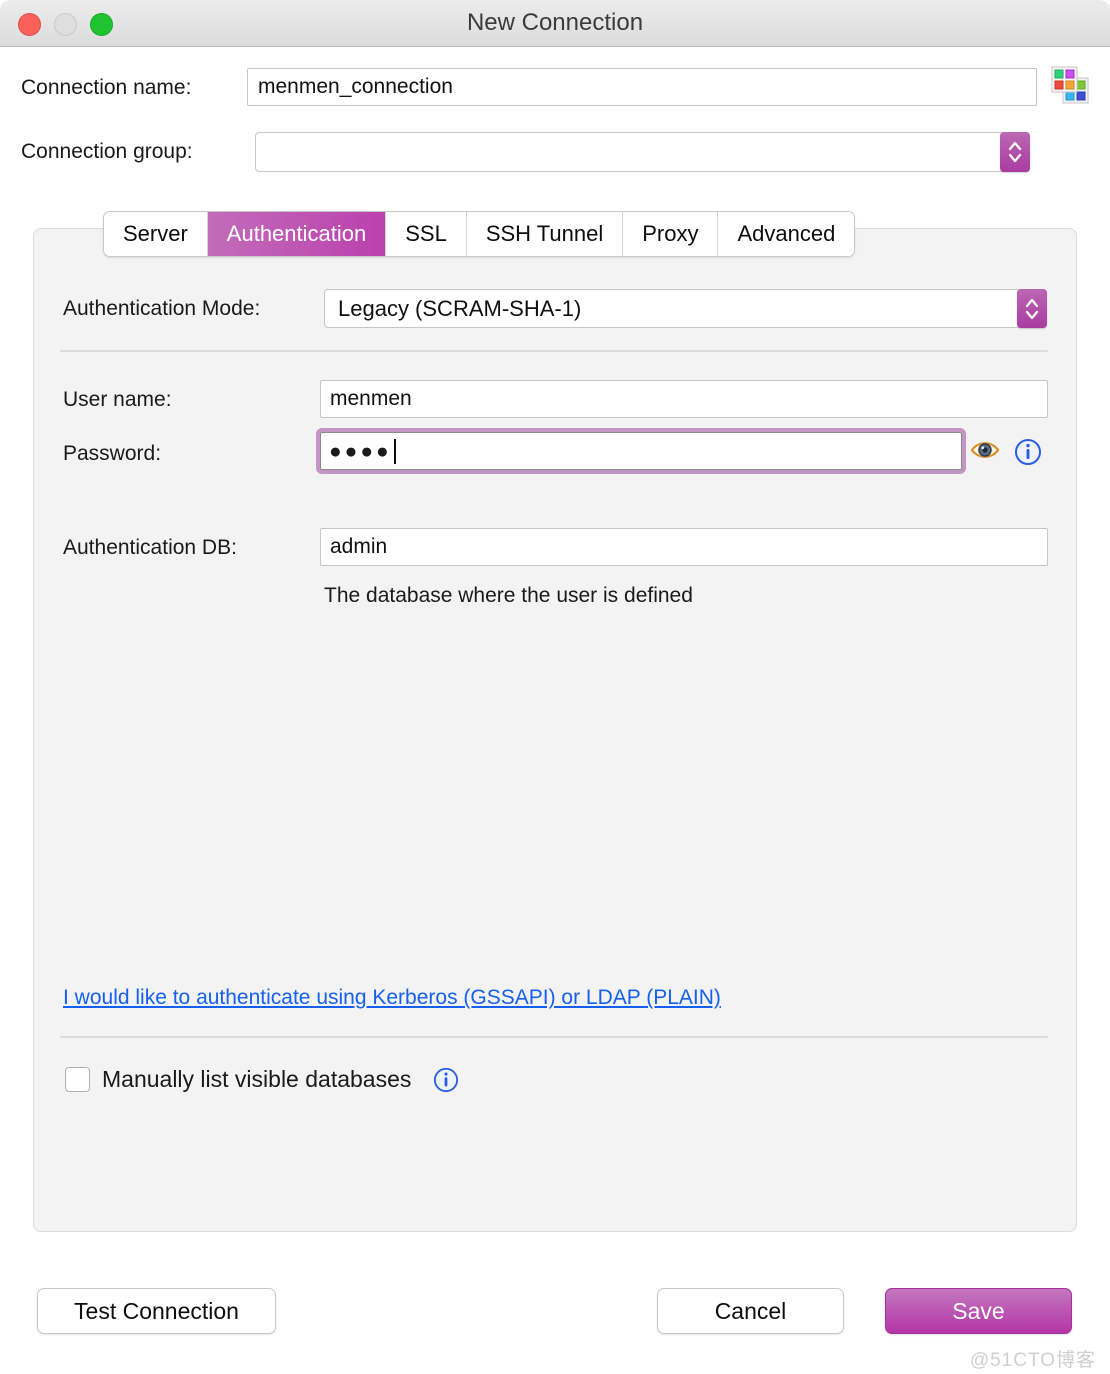 The width and height of the screenshot is (1110, 1374). What do you see at coordinates (750, 1311) in the screenshot?
I see `cancel-button: Cancel` at bounding box center [750, 1311].